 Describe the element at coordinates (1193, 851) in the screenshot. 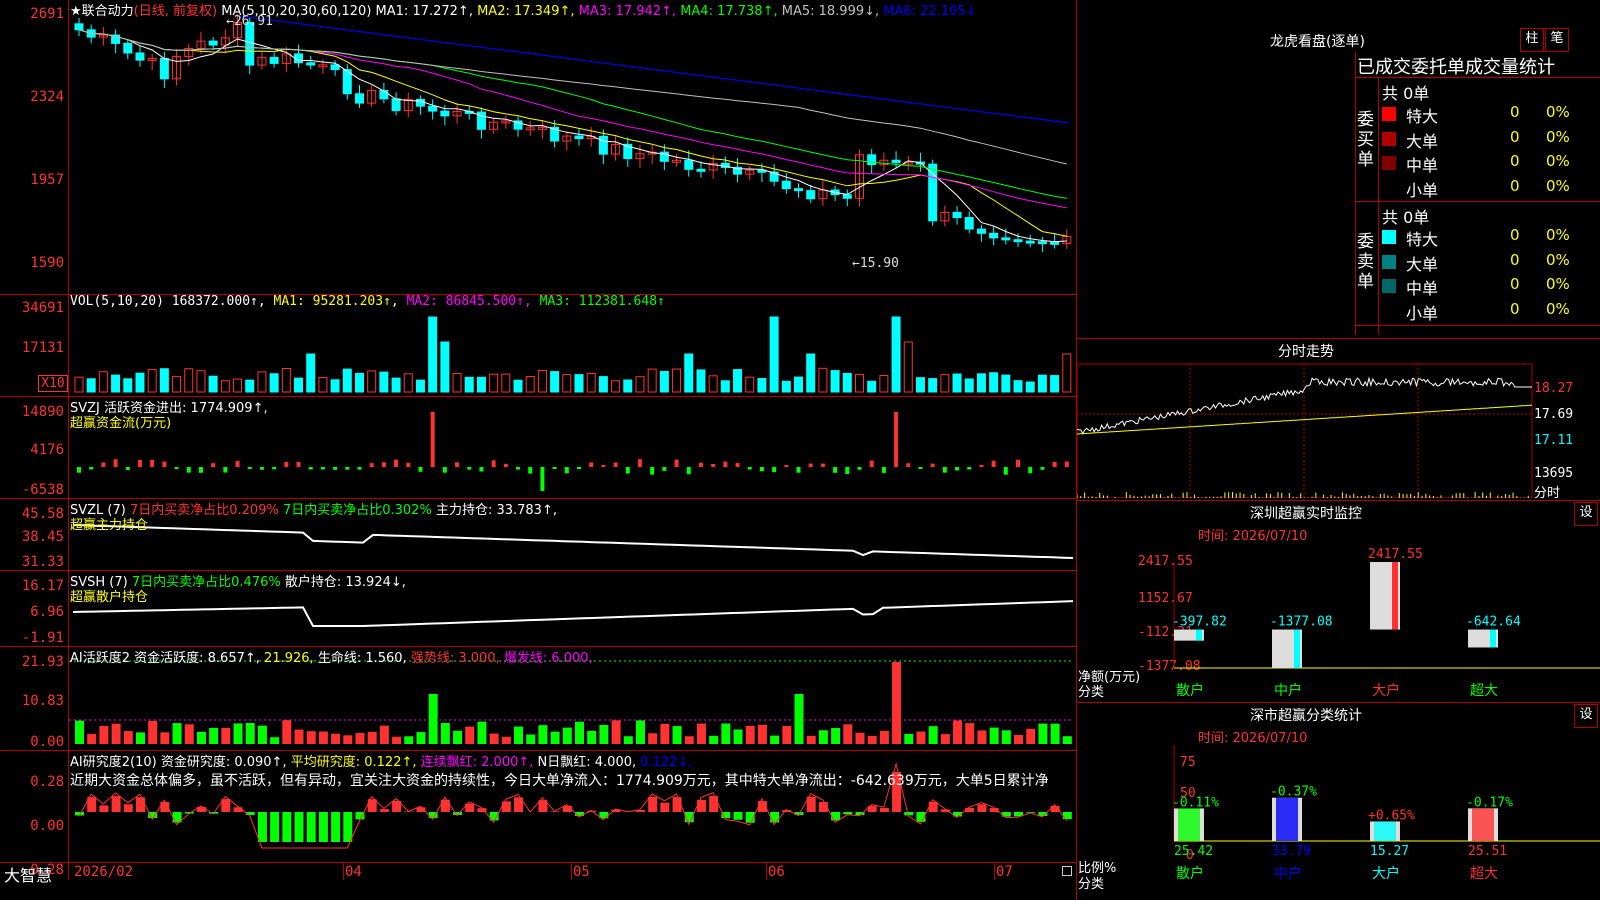

I see `class-bar-percent: 25.42` at that location.